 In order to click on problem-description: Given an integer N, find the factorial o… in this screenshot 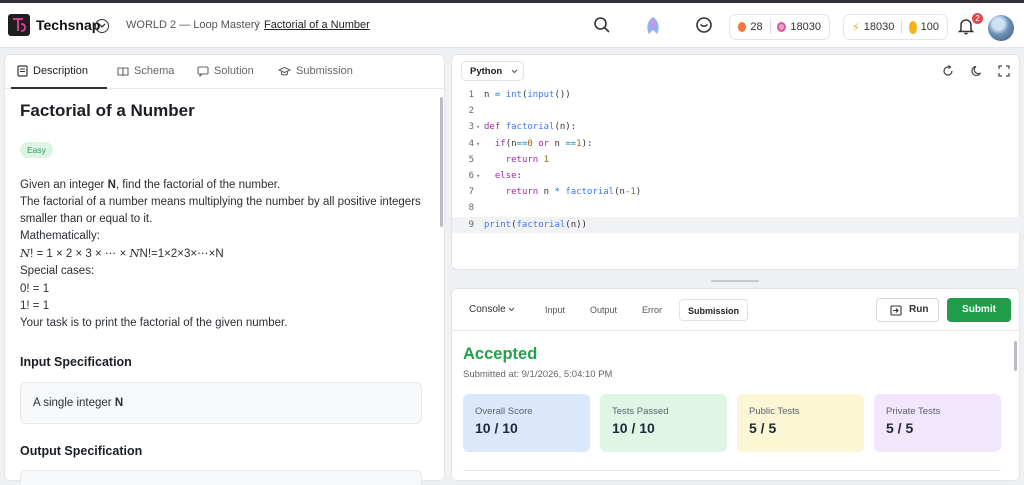, I will do `click(222, 254)`.